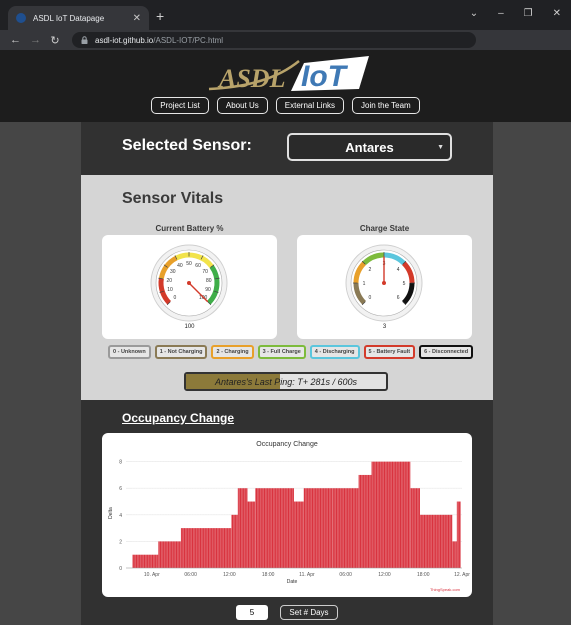 The width and height of the screenshot is (571, 625). Describe the element at coordinates (35, 40) in the screenshot. I see `forward-arrow-icon: →` at that location.